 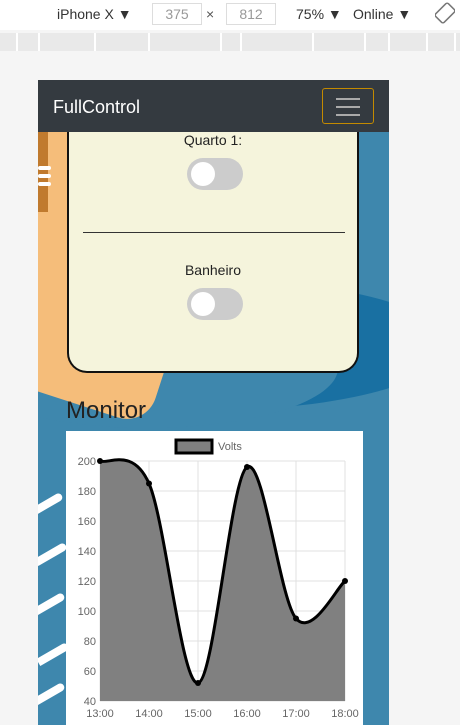 I want to click on x-tick-label: 14:00, so click(x=149, y=714).